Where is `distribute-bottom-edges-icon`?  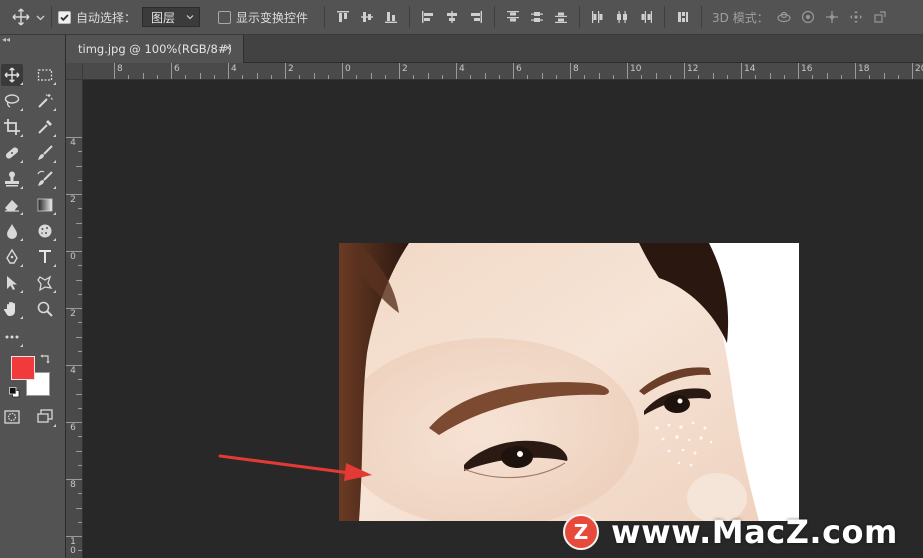 distribute-bottom-edges-icon is located at coordinates (561, 17).